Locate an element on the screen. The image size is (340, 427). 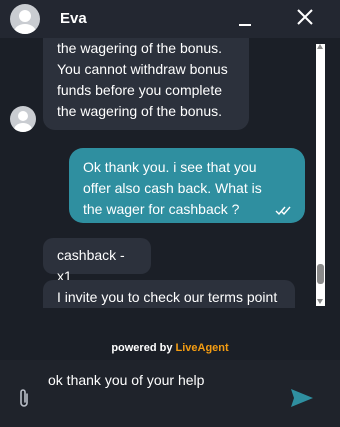
agent-message: I invite you to check our terms point is located at coordinates (169, 294).